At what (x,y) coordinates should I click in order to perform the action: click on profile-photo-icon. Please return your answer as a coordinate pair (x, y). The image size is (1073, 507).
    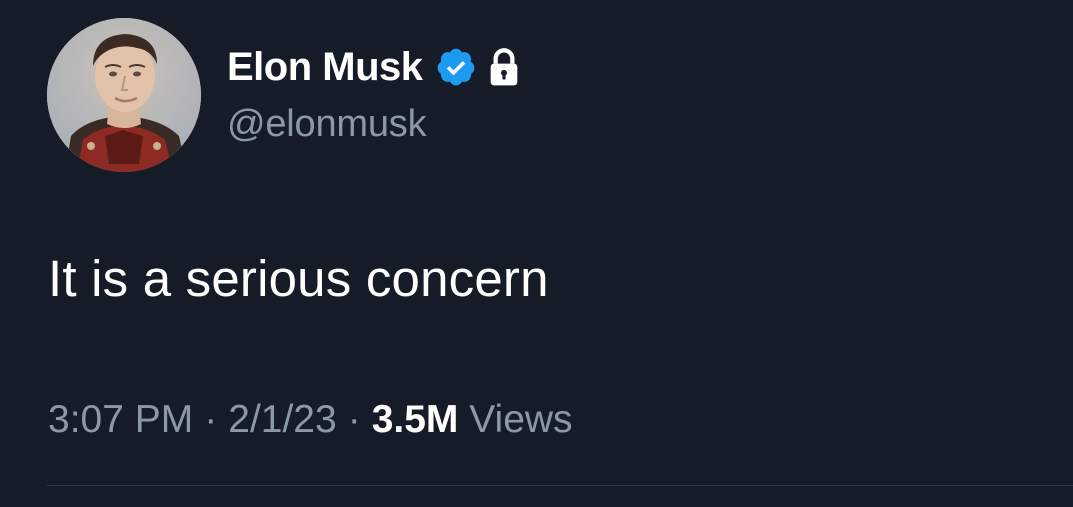
    Looking at the image, I should click on (124, 95).